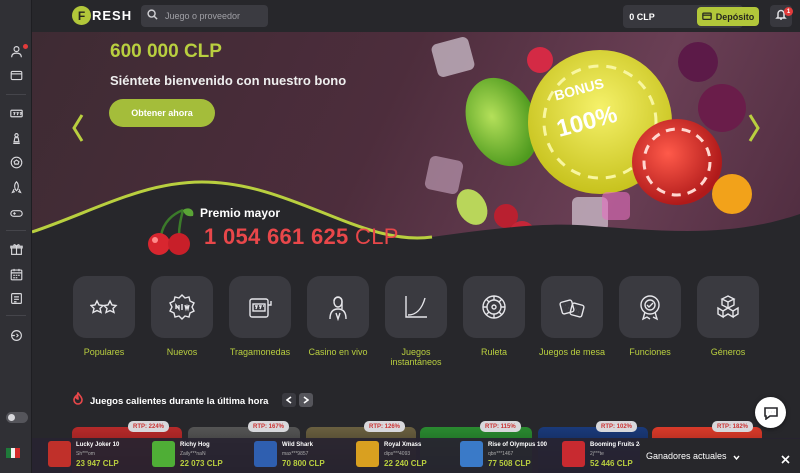  Describe the element at coordinates (16, 213) in the screenshot. I see `gamepad-icon` at that location.